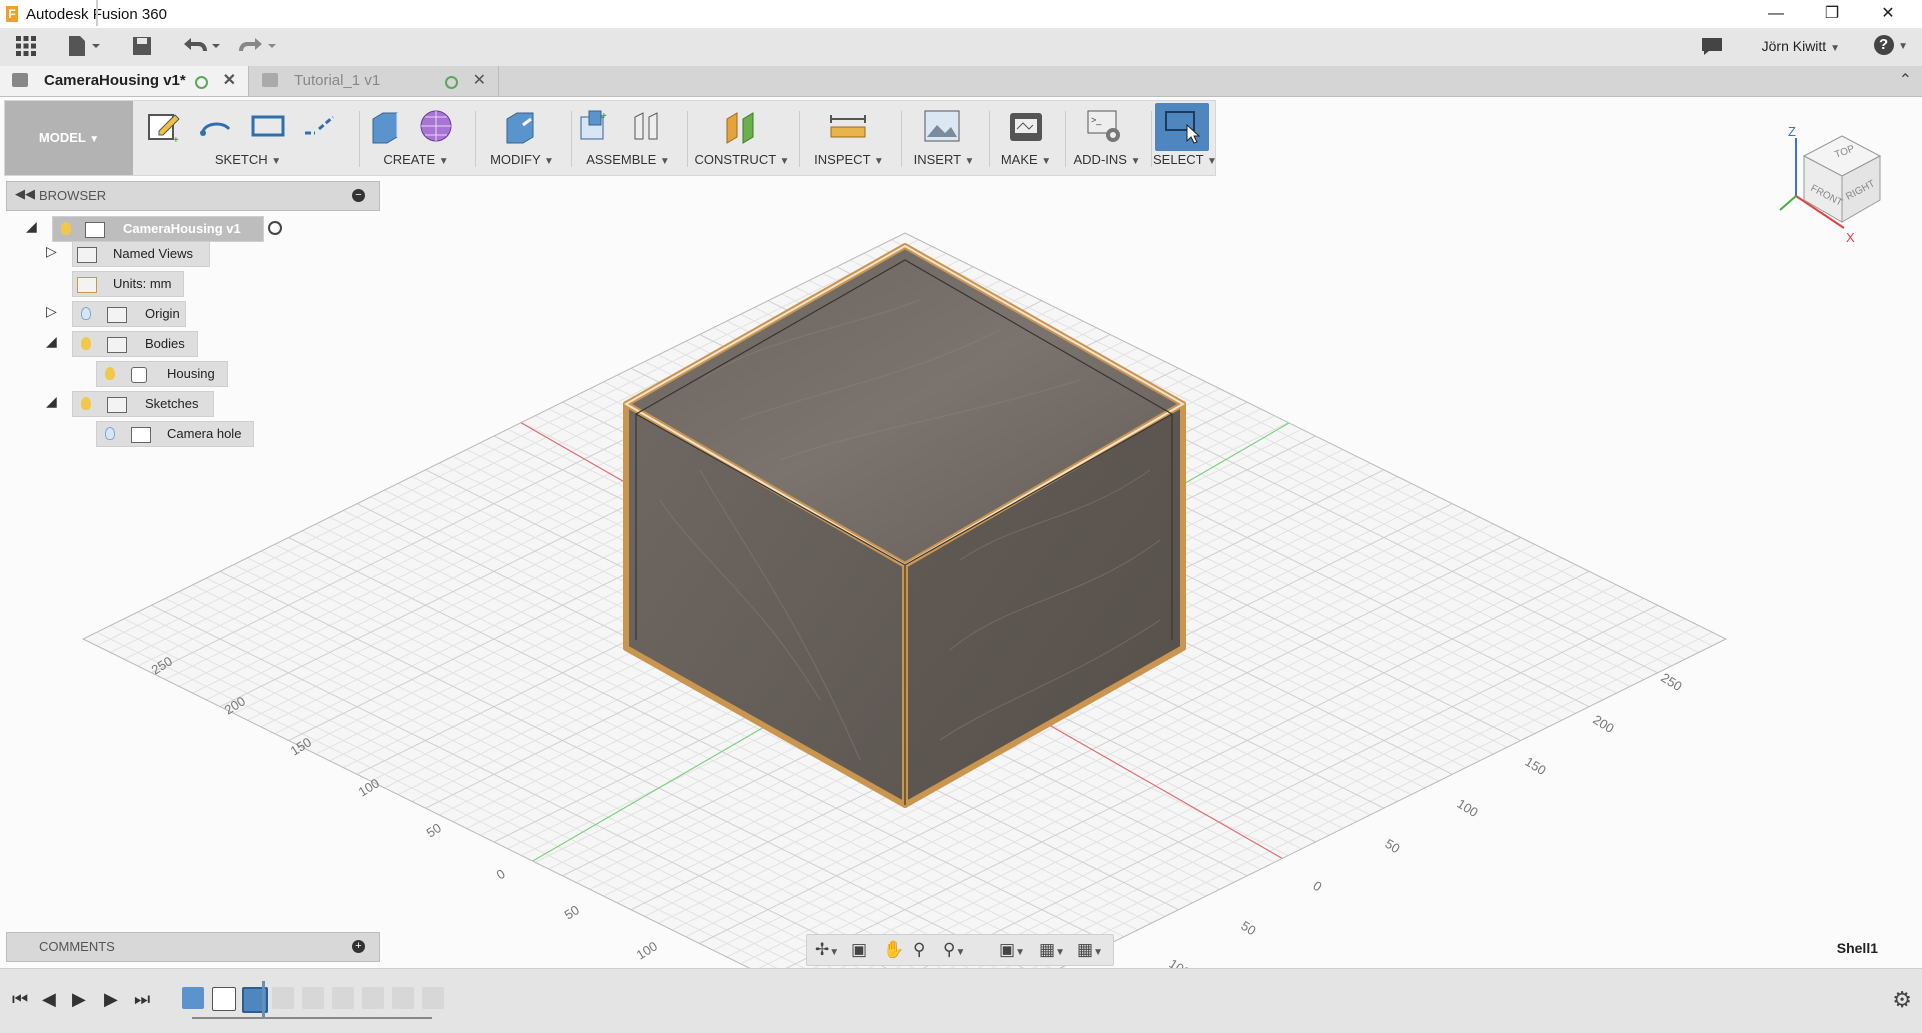 This screenshot has width=1922, height=1033. What do you see at coordinates (141, 254) in the screenshot?
I see `tree-item-named-views: Named Views` at bounding box center [141, 254].